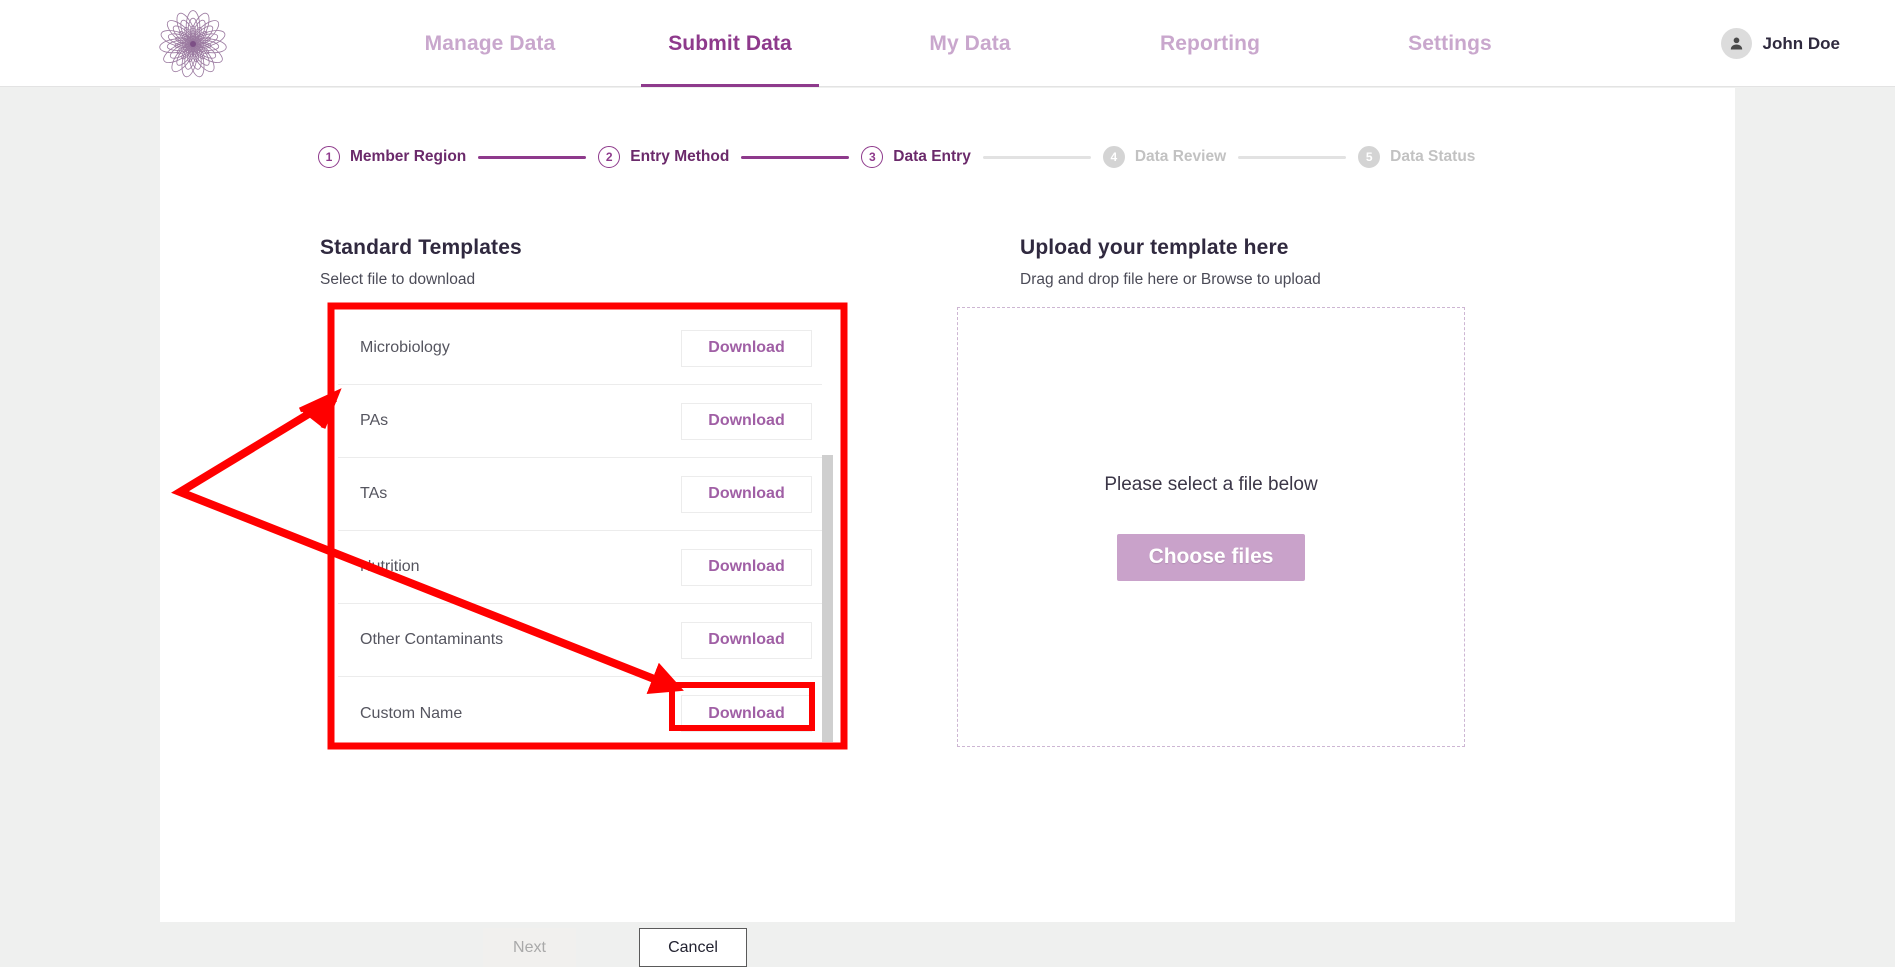  I want to click on user-name: John Doe, so click(1801, 43).